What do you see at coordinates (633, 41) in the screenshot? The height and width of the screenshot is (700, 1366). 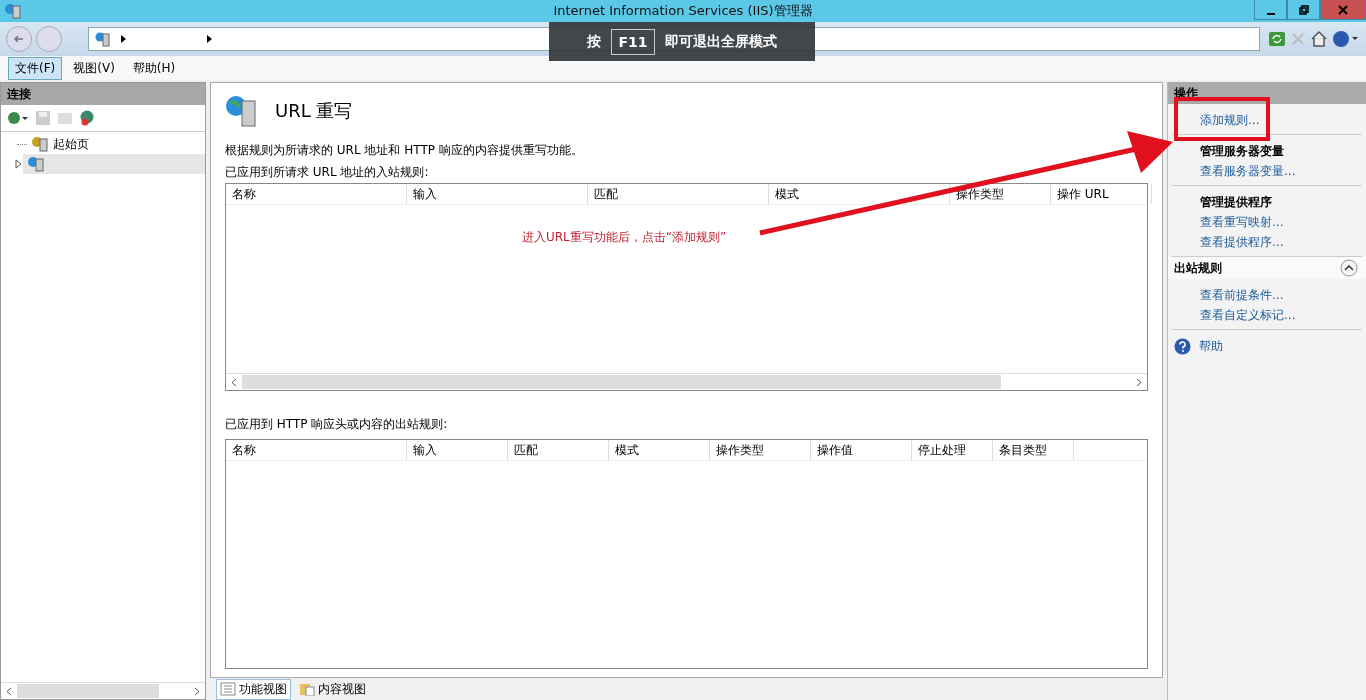 I see `key-cap: F11` at bounding box center [633, 41].